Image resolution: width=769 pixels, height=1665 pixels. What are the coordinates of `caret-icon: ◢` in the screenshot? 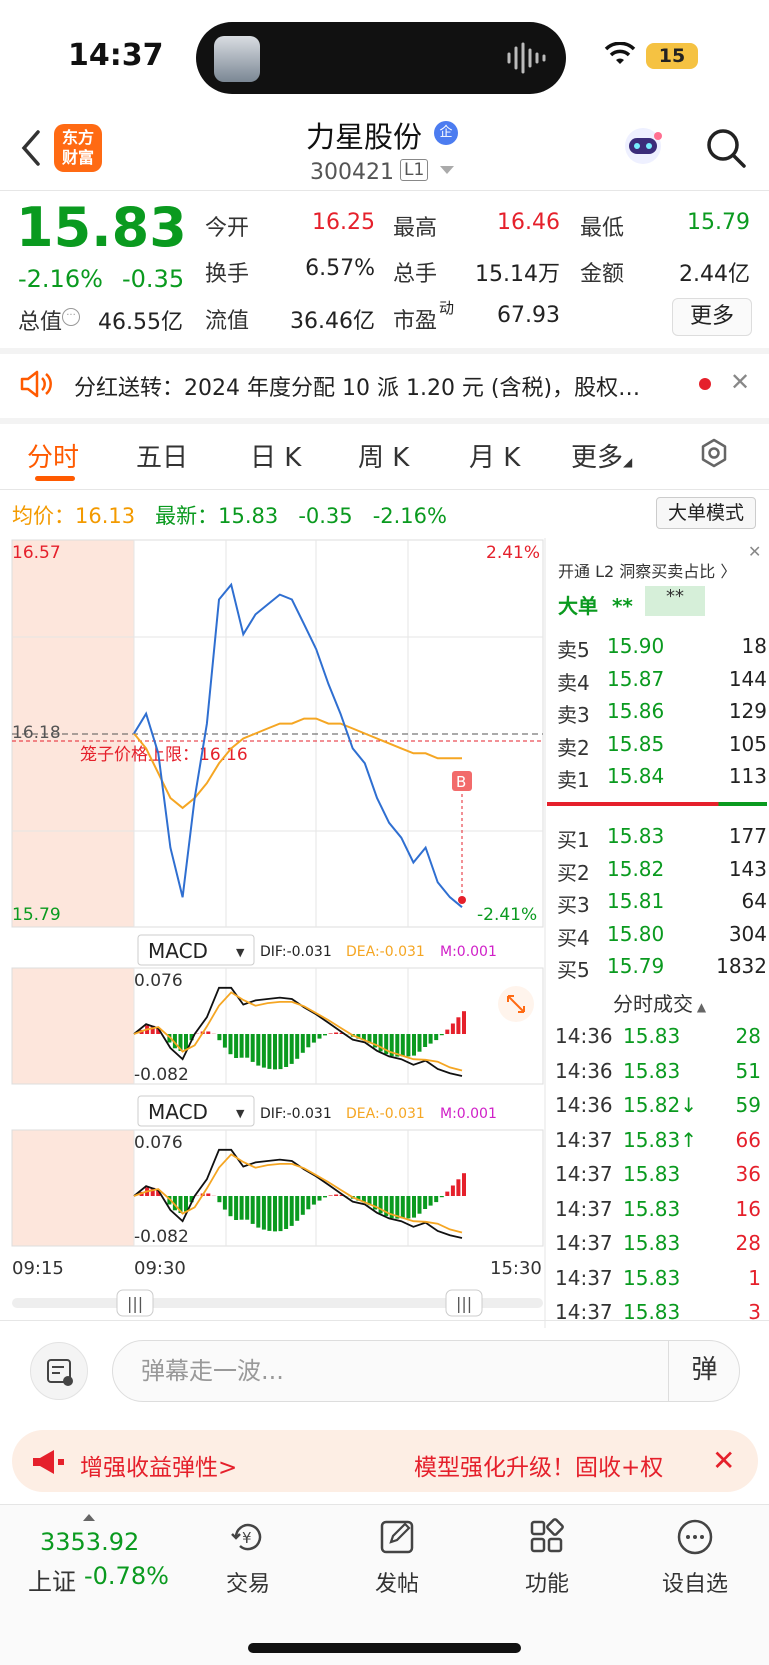 It's located at (628, 462).